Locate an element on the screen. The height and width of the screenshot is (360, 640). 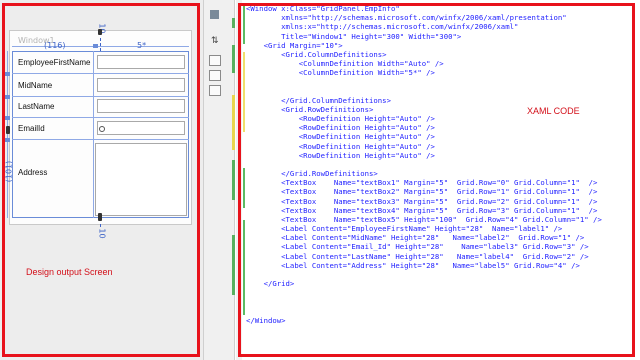
swap-panes-icon: ⇅ is located at coordinates (215, 41).